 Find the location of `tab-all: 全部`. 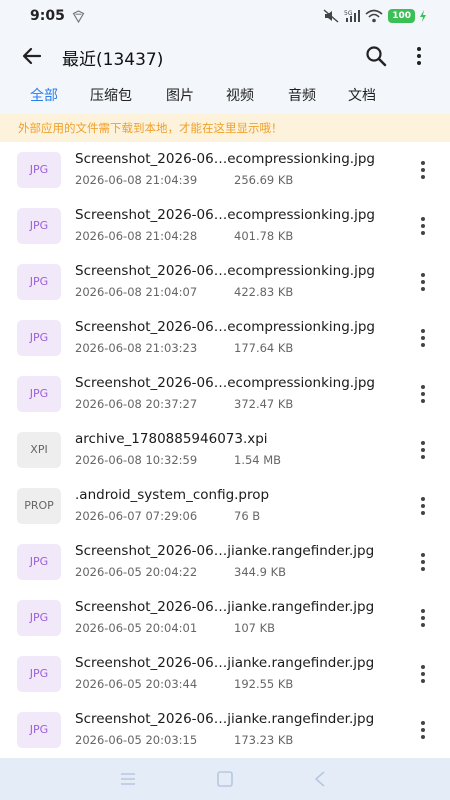

tab-all: 全部 is located at coordinates (44, 95).